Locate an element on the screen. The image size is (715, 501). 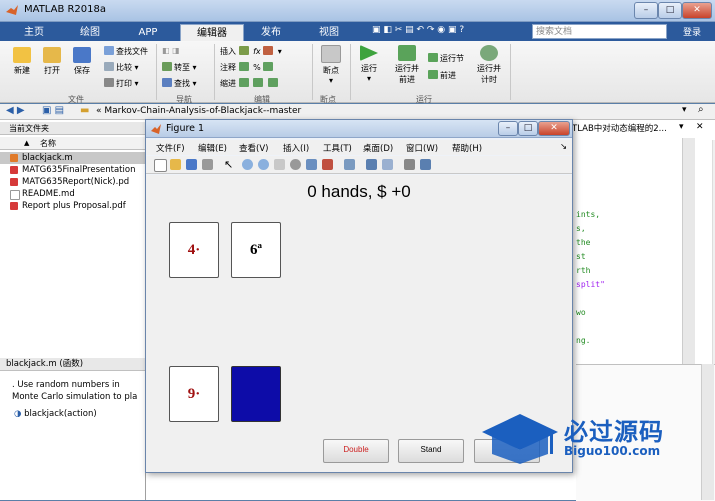
smart-indent-icon is located at coordinates (258, 82).